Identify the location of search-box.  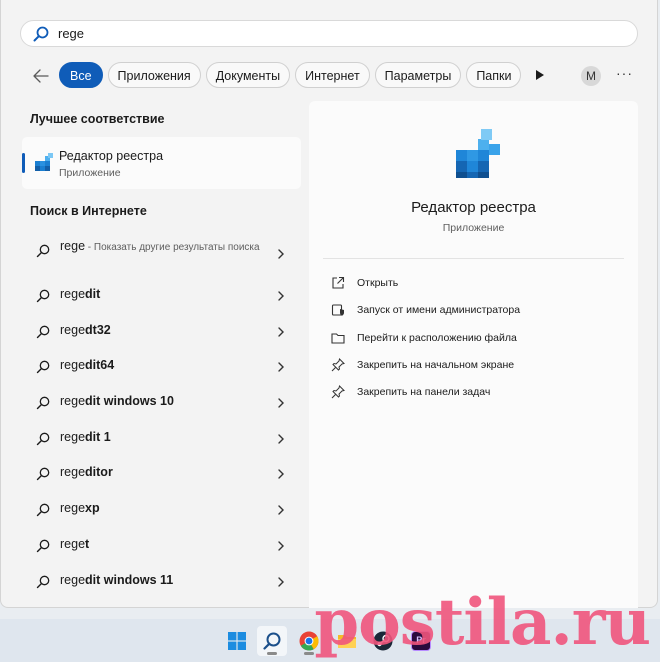
(329, 33).